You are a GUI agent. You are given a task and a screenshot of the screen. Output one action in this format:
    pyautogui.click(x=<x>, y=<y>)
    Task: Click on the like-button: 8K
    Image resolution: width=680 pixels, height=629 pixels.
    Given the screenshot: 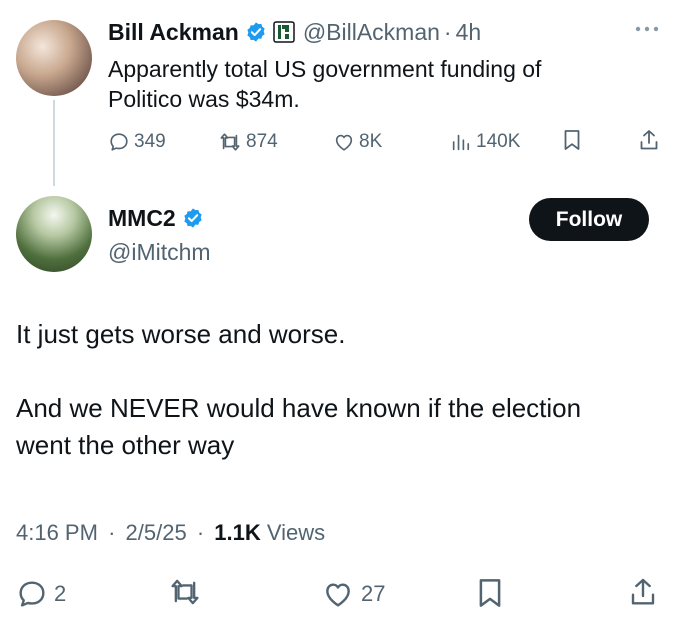 What is the action you would take?
    pyautogui.click(x=357, y=142)
    